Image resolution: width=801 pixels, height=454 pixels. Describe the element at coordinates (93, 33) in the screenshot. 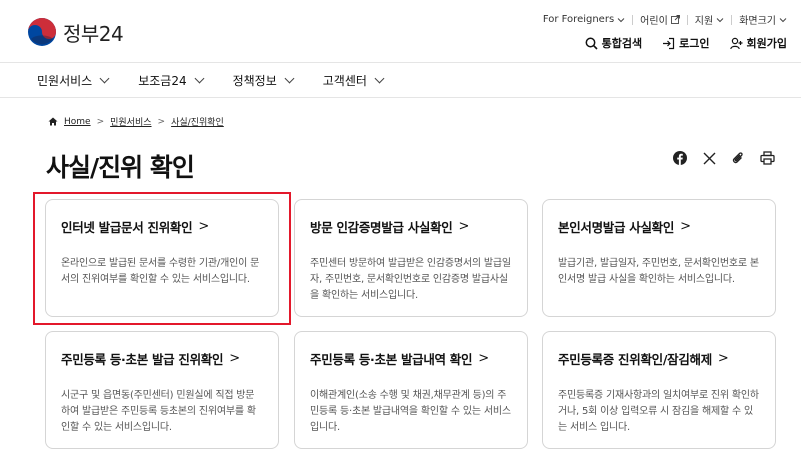

I see `logo-text: 정부24` at that location.